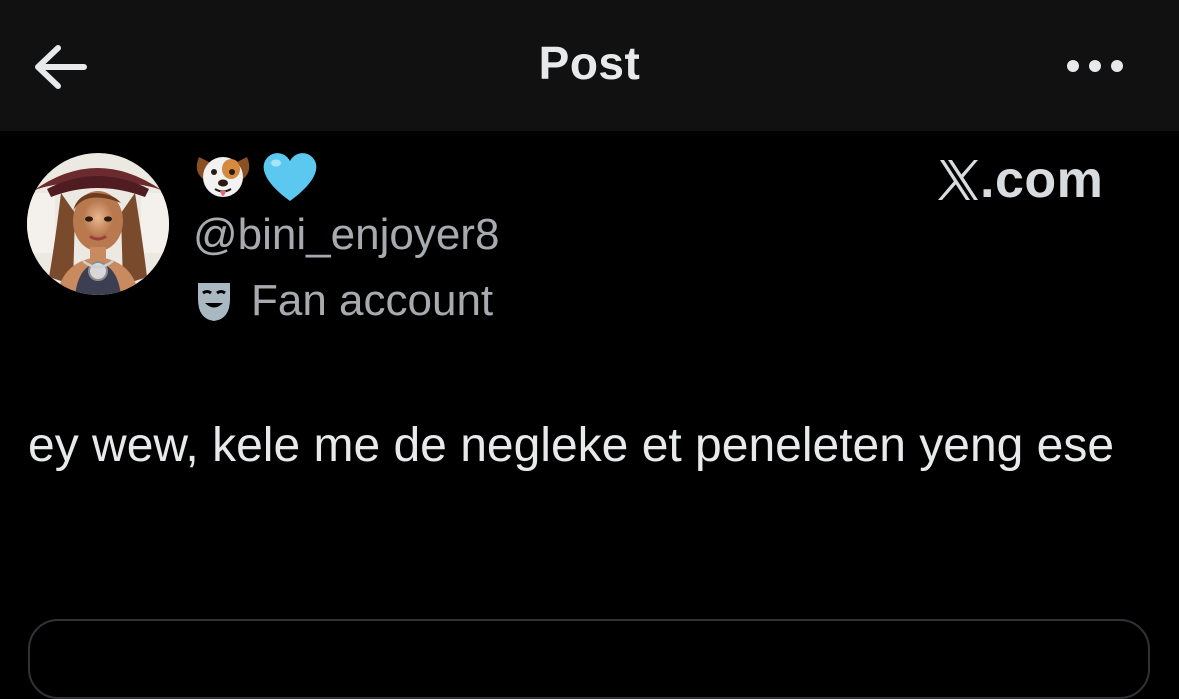 This screenshot has height=699, width=1179. What do you see at coordinates (372, 300) in the screenshot?
I see `account-label-text: Fan account` at bounding box center [372, 300].